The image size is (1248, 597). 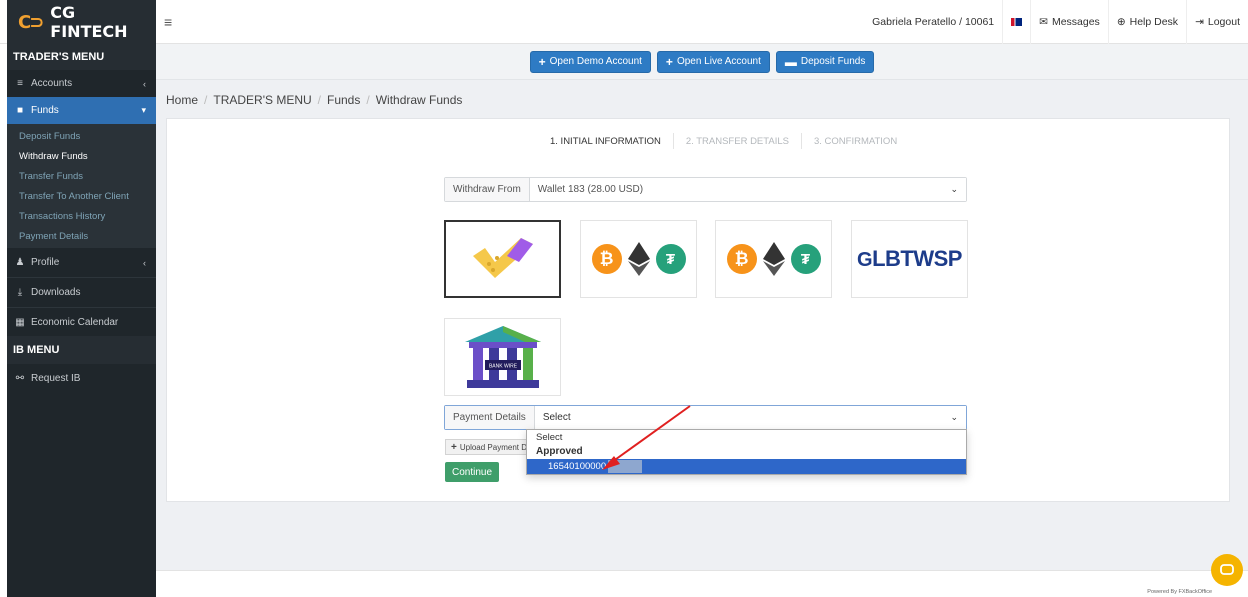 I want to click on brand-logo: C⊃ CG FINTECH, so click(x=81, y=22).